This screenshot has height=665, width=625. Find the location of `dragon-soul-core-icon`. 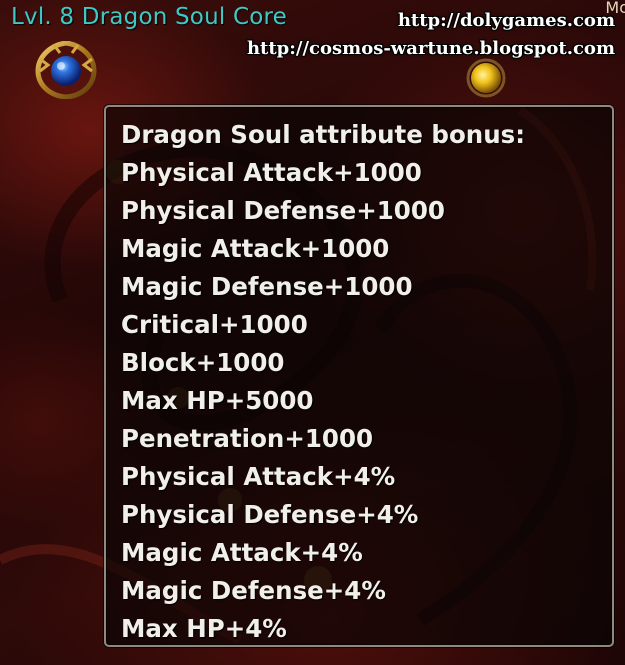

dragon-soul-core-icon is located at coordinates (66, 70).